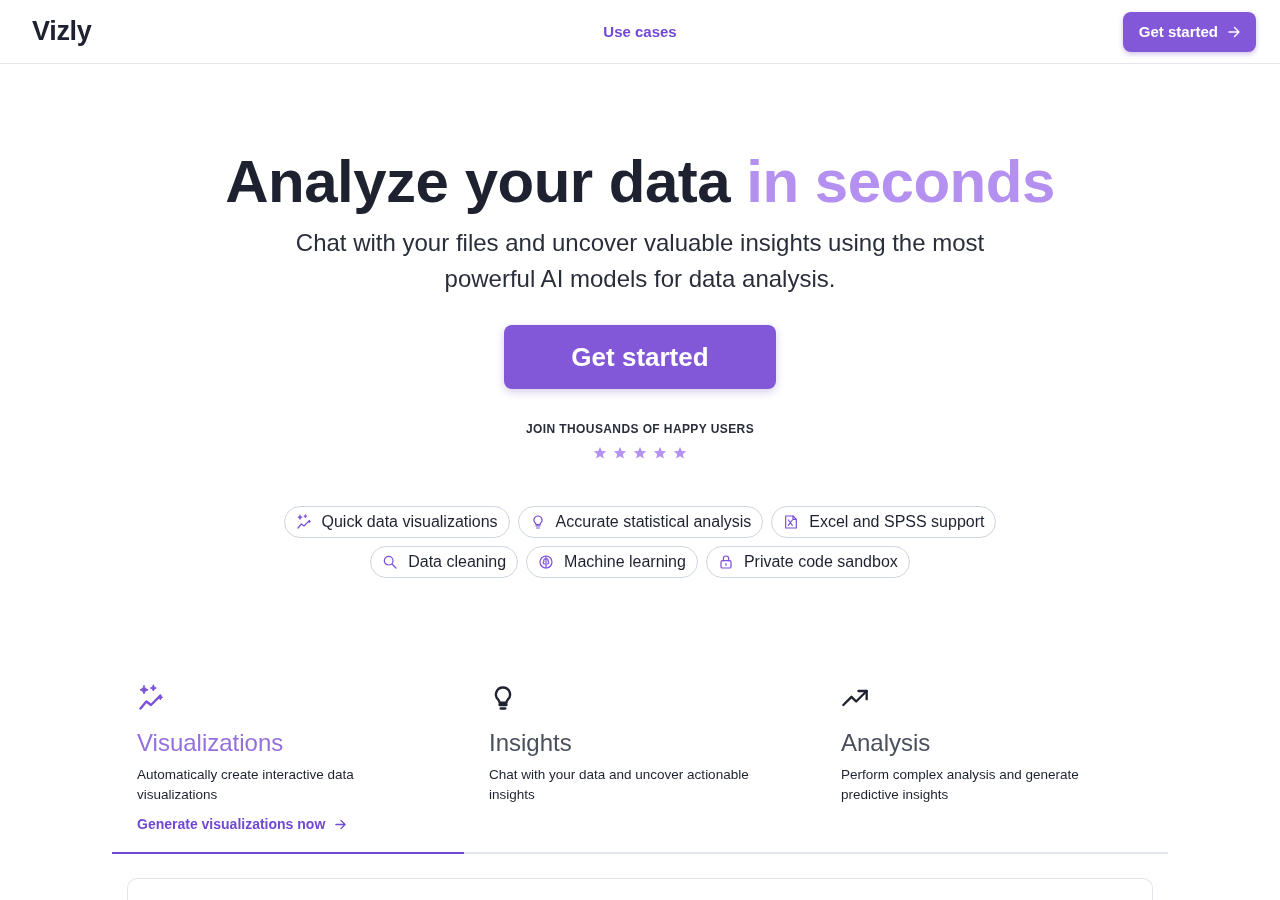 The image size is (1280, 900). What do you see at coordinates (62, 31) in the screenshot?
I see `logo: Vizly` at bounding box center [62, 31].